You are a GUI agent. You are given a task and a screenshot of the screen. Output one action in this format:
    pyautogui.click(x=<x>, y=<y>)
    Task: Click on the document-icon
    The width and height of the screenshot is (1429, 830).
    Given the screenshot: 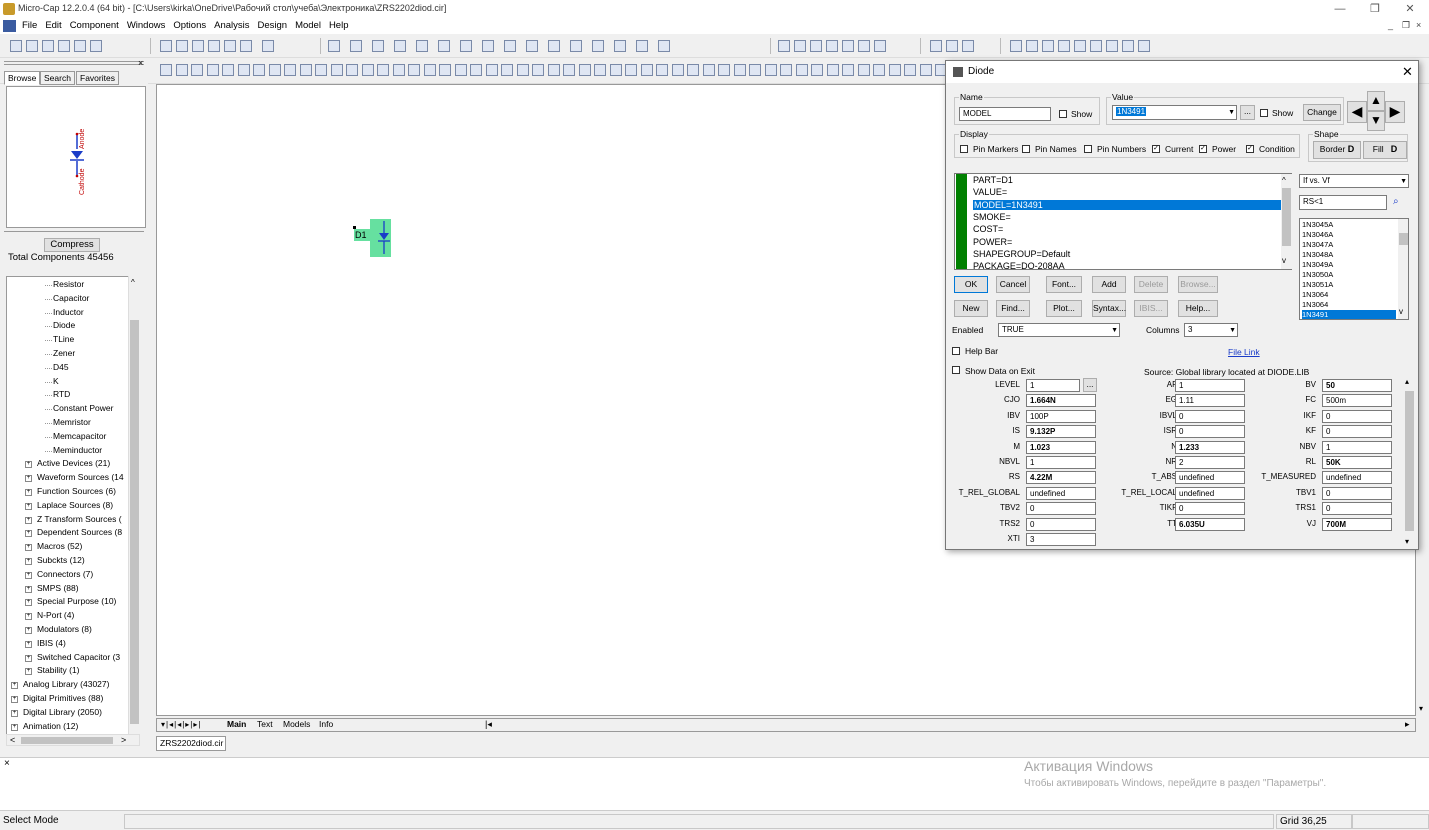 What is the action you would take?
    pyautogui.click(x=9, y=26)
    